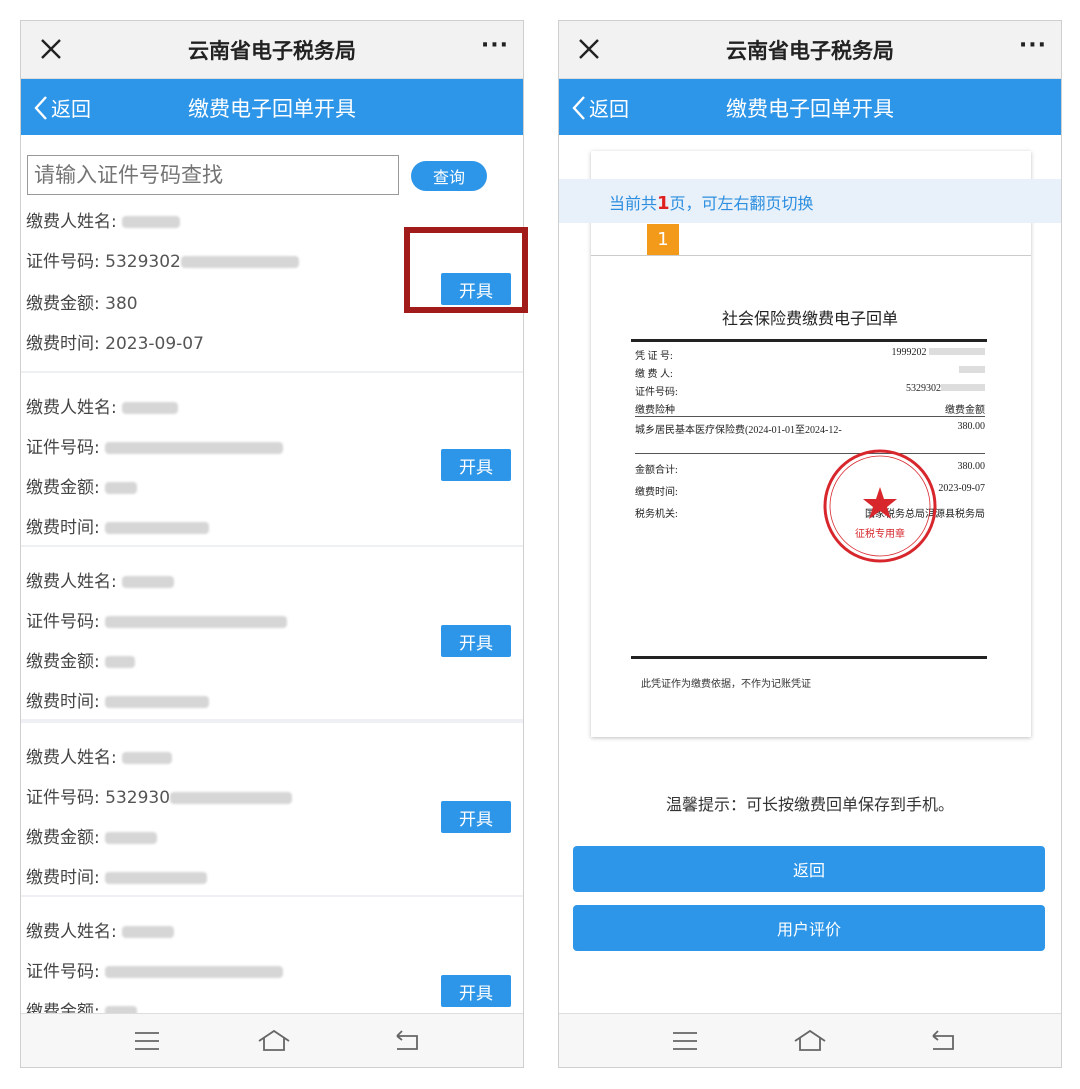 Image resolution: width=1080 pixels, height=1089 pixels. I want to click on voucher-row: 凭 证 号: 1999202, so click(810, 354).